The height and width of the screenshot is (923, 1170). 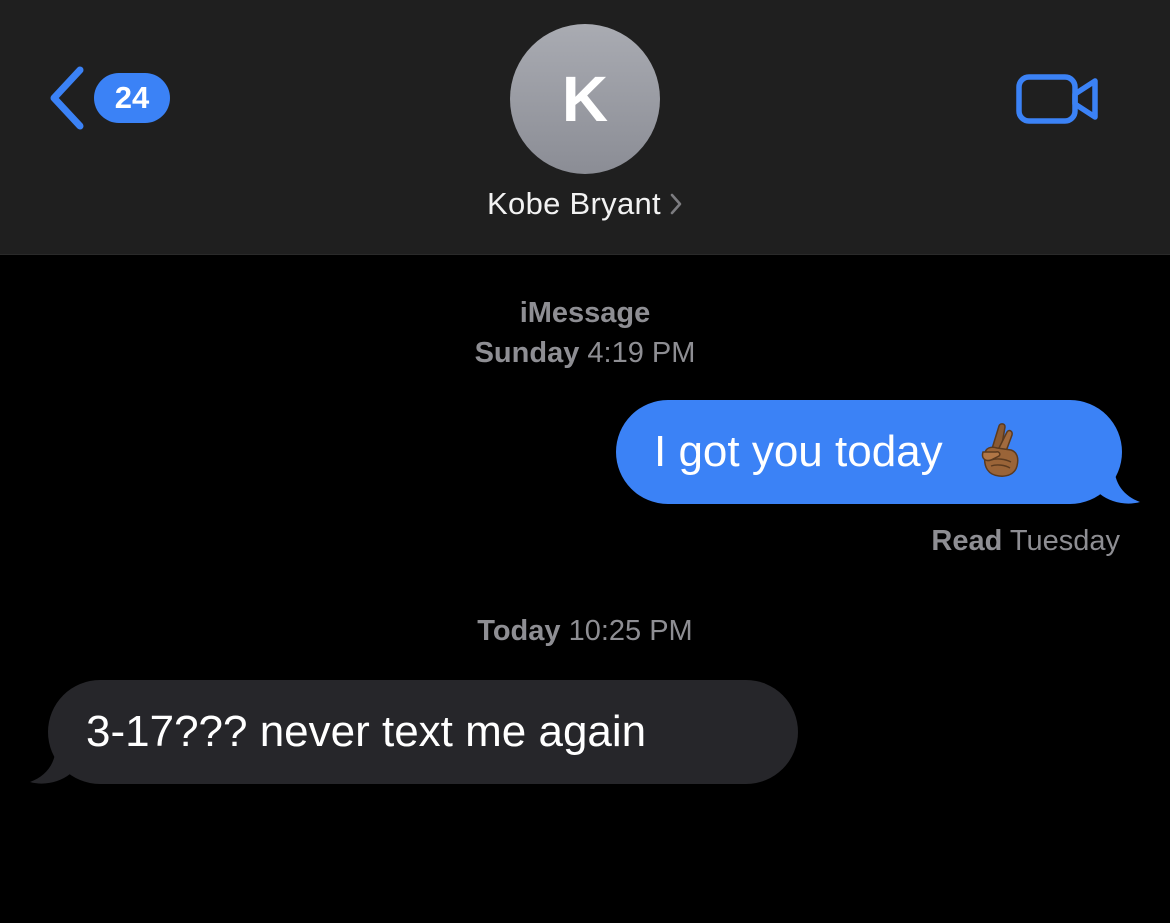 I want to click on chevron-right-icon, so click(x=676, y=204).